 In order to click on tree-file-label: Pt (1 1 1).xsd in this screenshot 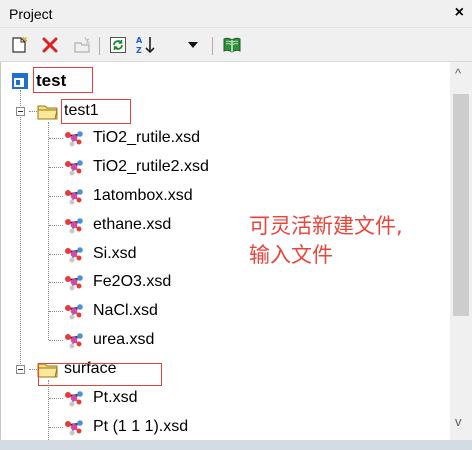, I will do `click(141, 426)`.